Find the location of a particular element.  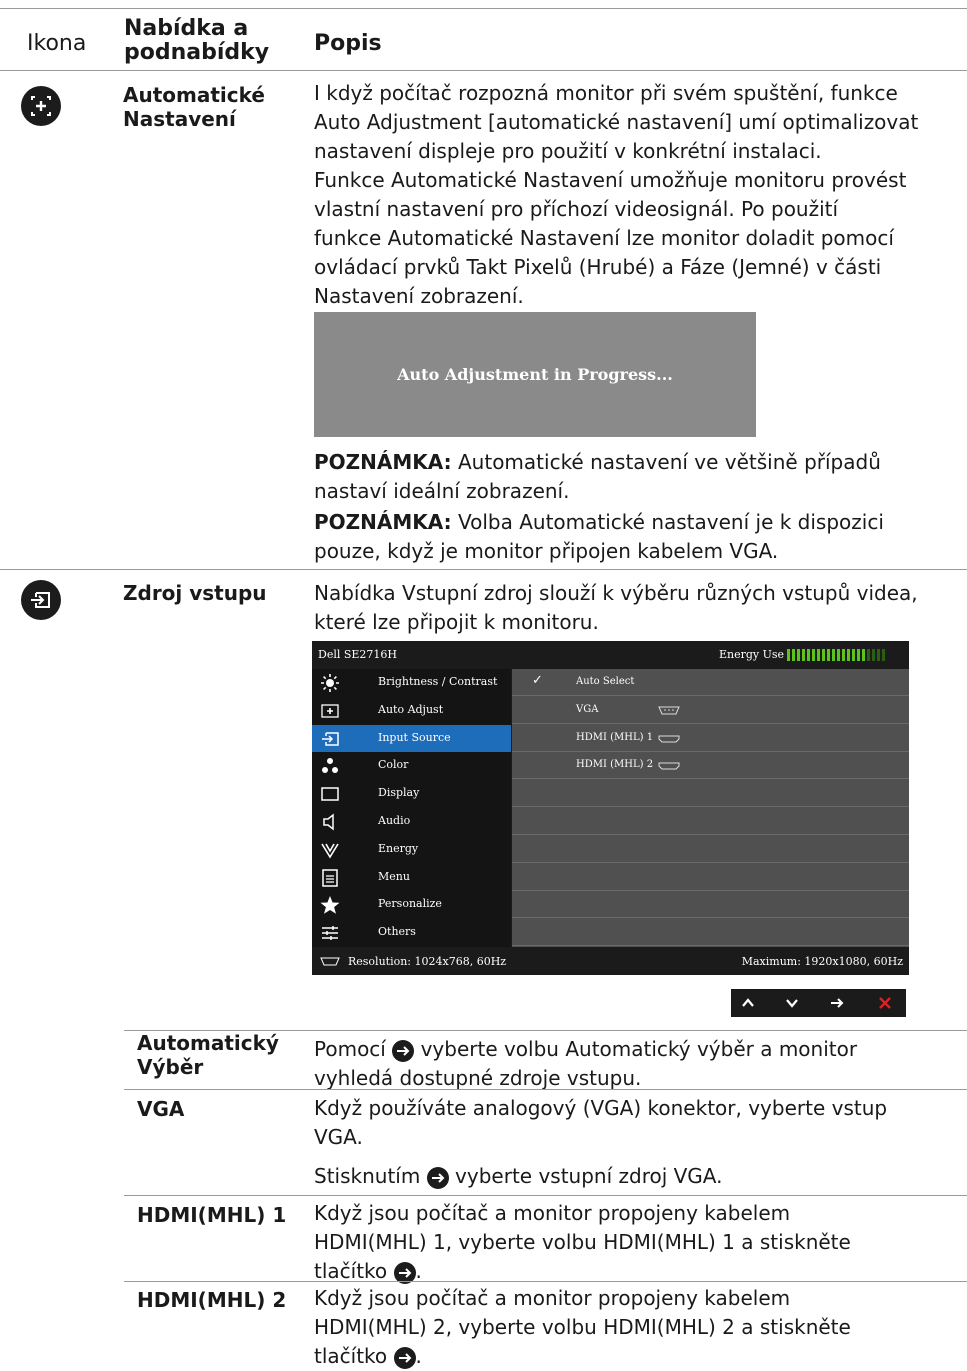

osd-menu-item-label: Others is located at coordinates (397, 932).